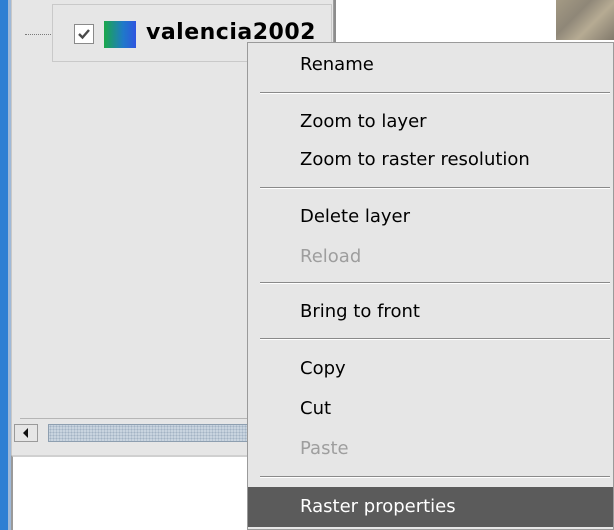  Describe the element at coordinates (430, 160) in the screenshot. I see `menu-item-zoom-to-raster-resolution: Zoom to raster resolution` at that location.